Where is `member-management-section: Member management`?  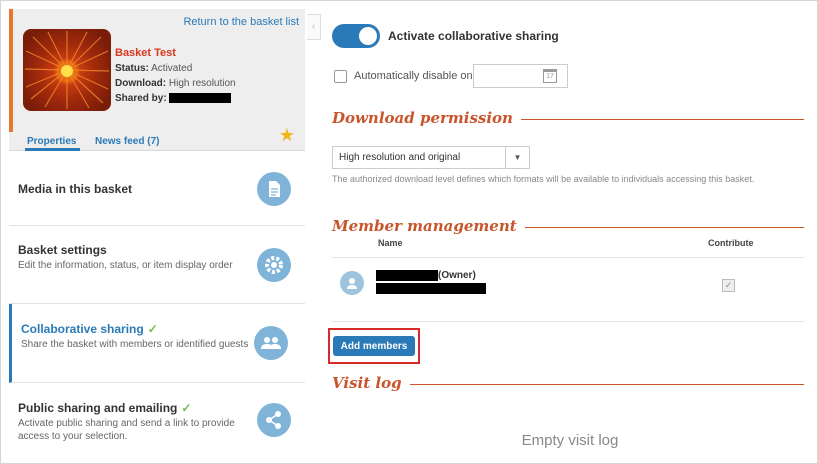 member-management-section: Member management is located at coordinates (568, 227).